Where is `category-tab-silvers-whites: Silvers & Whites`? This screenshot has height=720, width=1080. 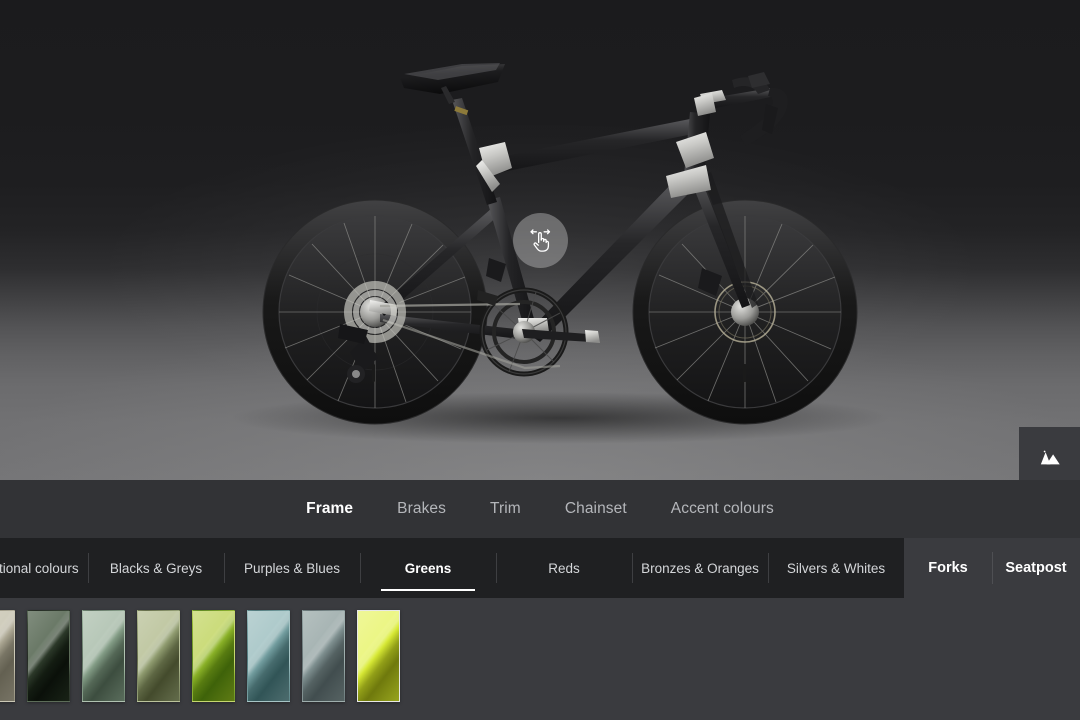 category-tab-silvers-whites: Silvers & Whites is located at coordinates (836, 568).